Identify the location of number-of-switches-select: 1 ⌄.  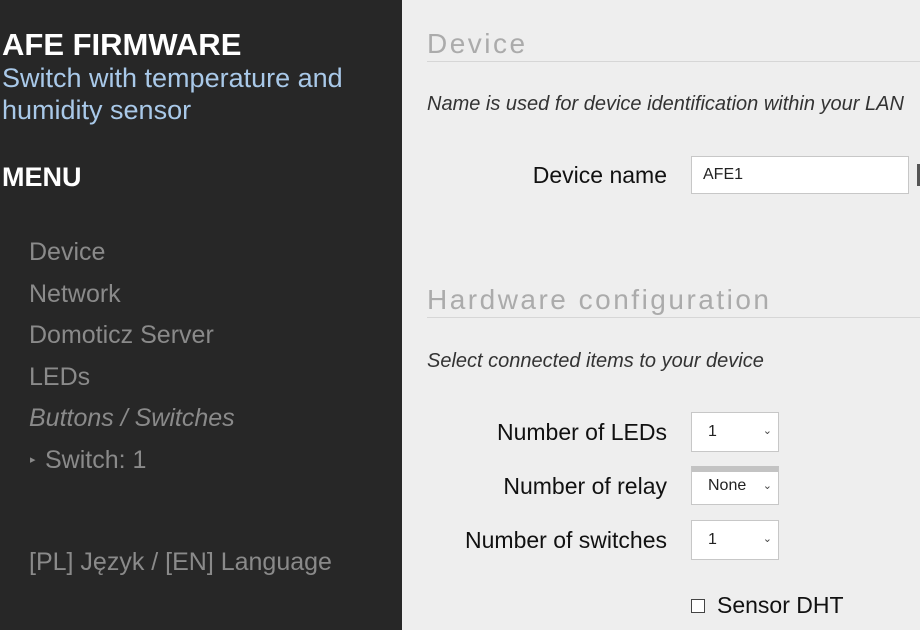
(735, 540).